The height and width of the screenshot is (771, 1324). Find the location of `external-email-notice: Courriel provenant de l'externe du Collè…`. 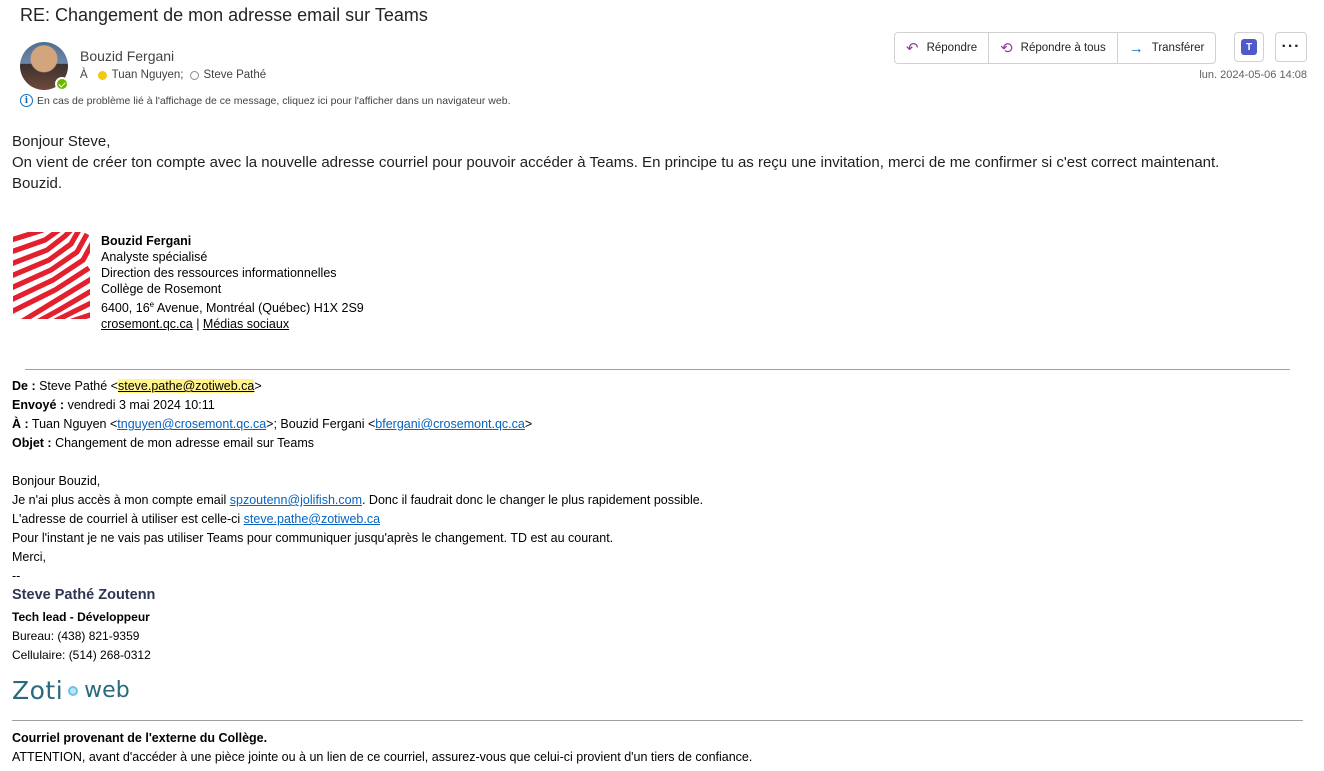

external-email-notice: Courriel provenant de l'externe du Collè… is located at coordinates (382, 748).